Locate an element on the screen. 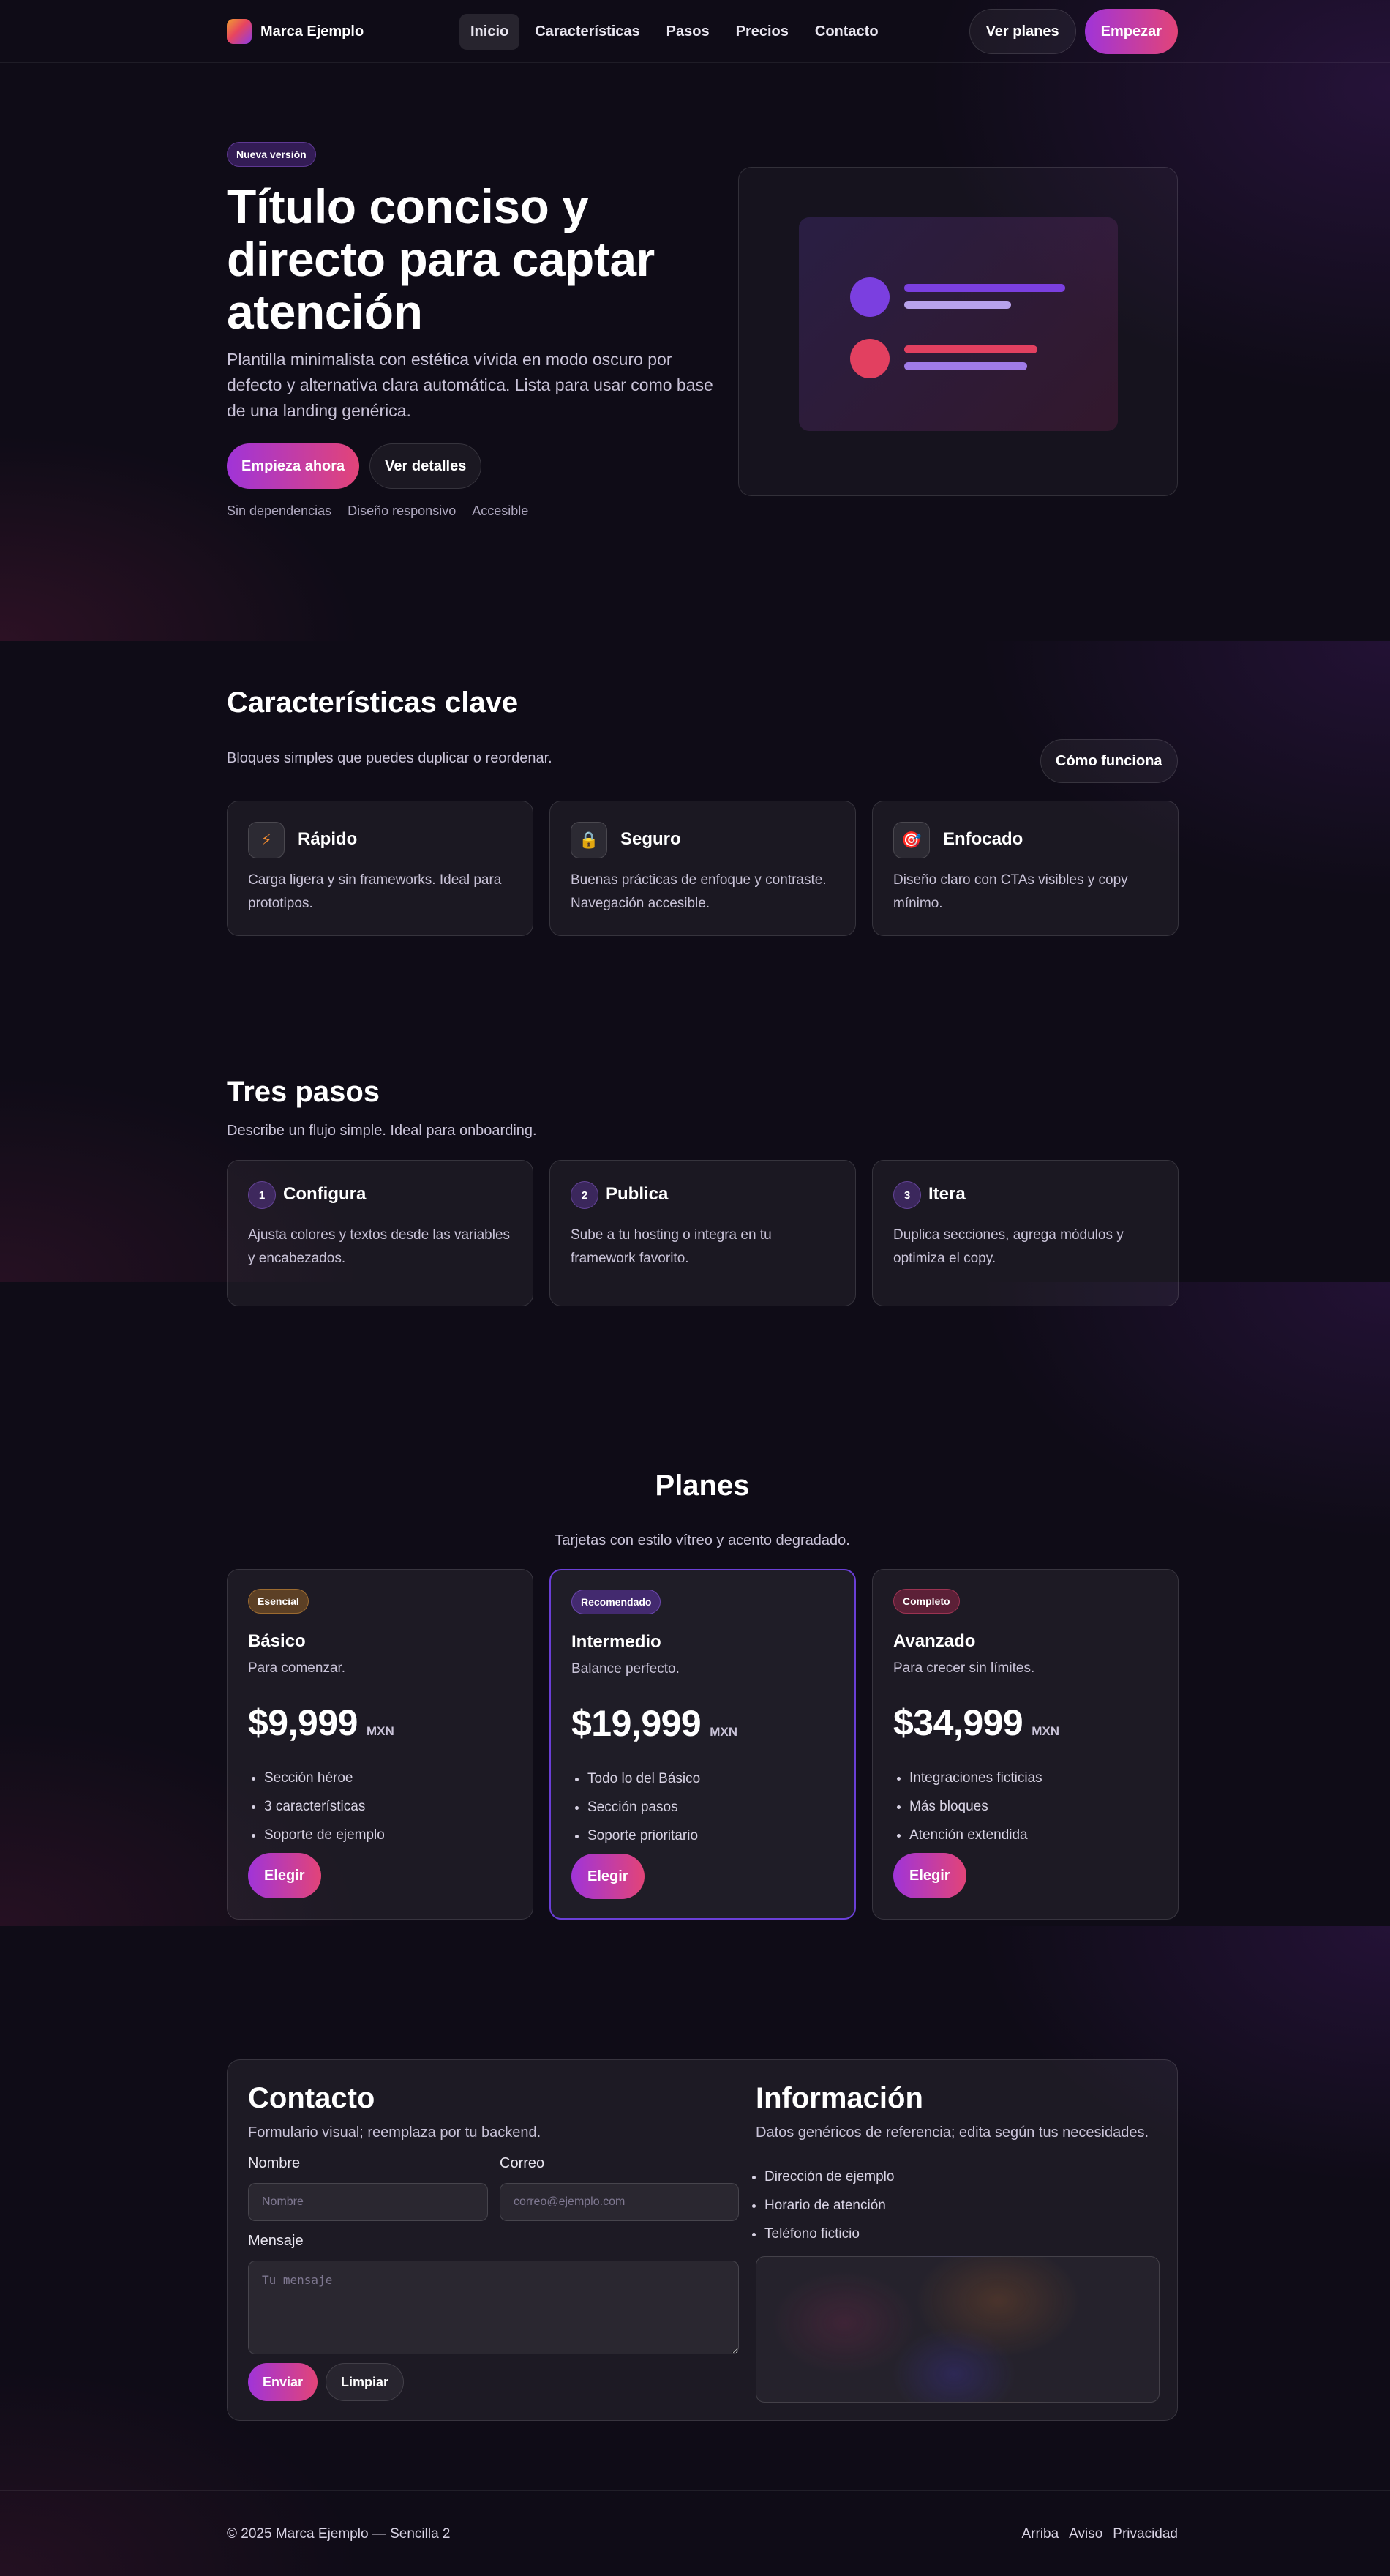  message-textarea is located at coordinates (494, 2307).